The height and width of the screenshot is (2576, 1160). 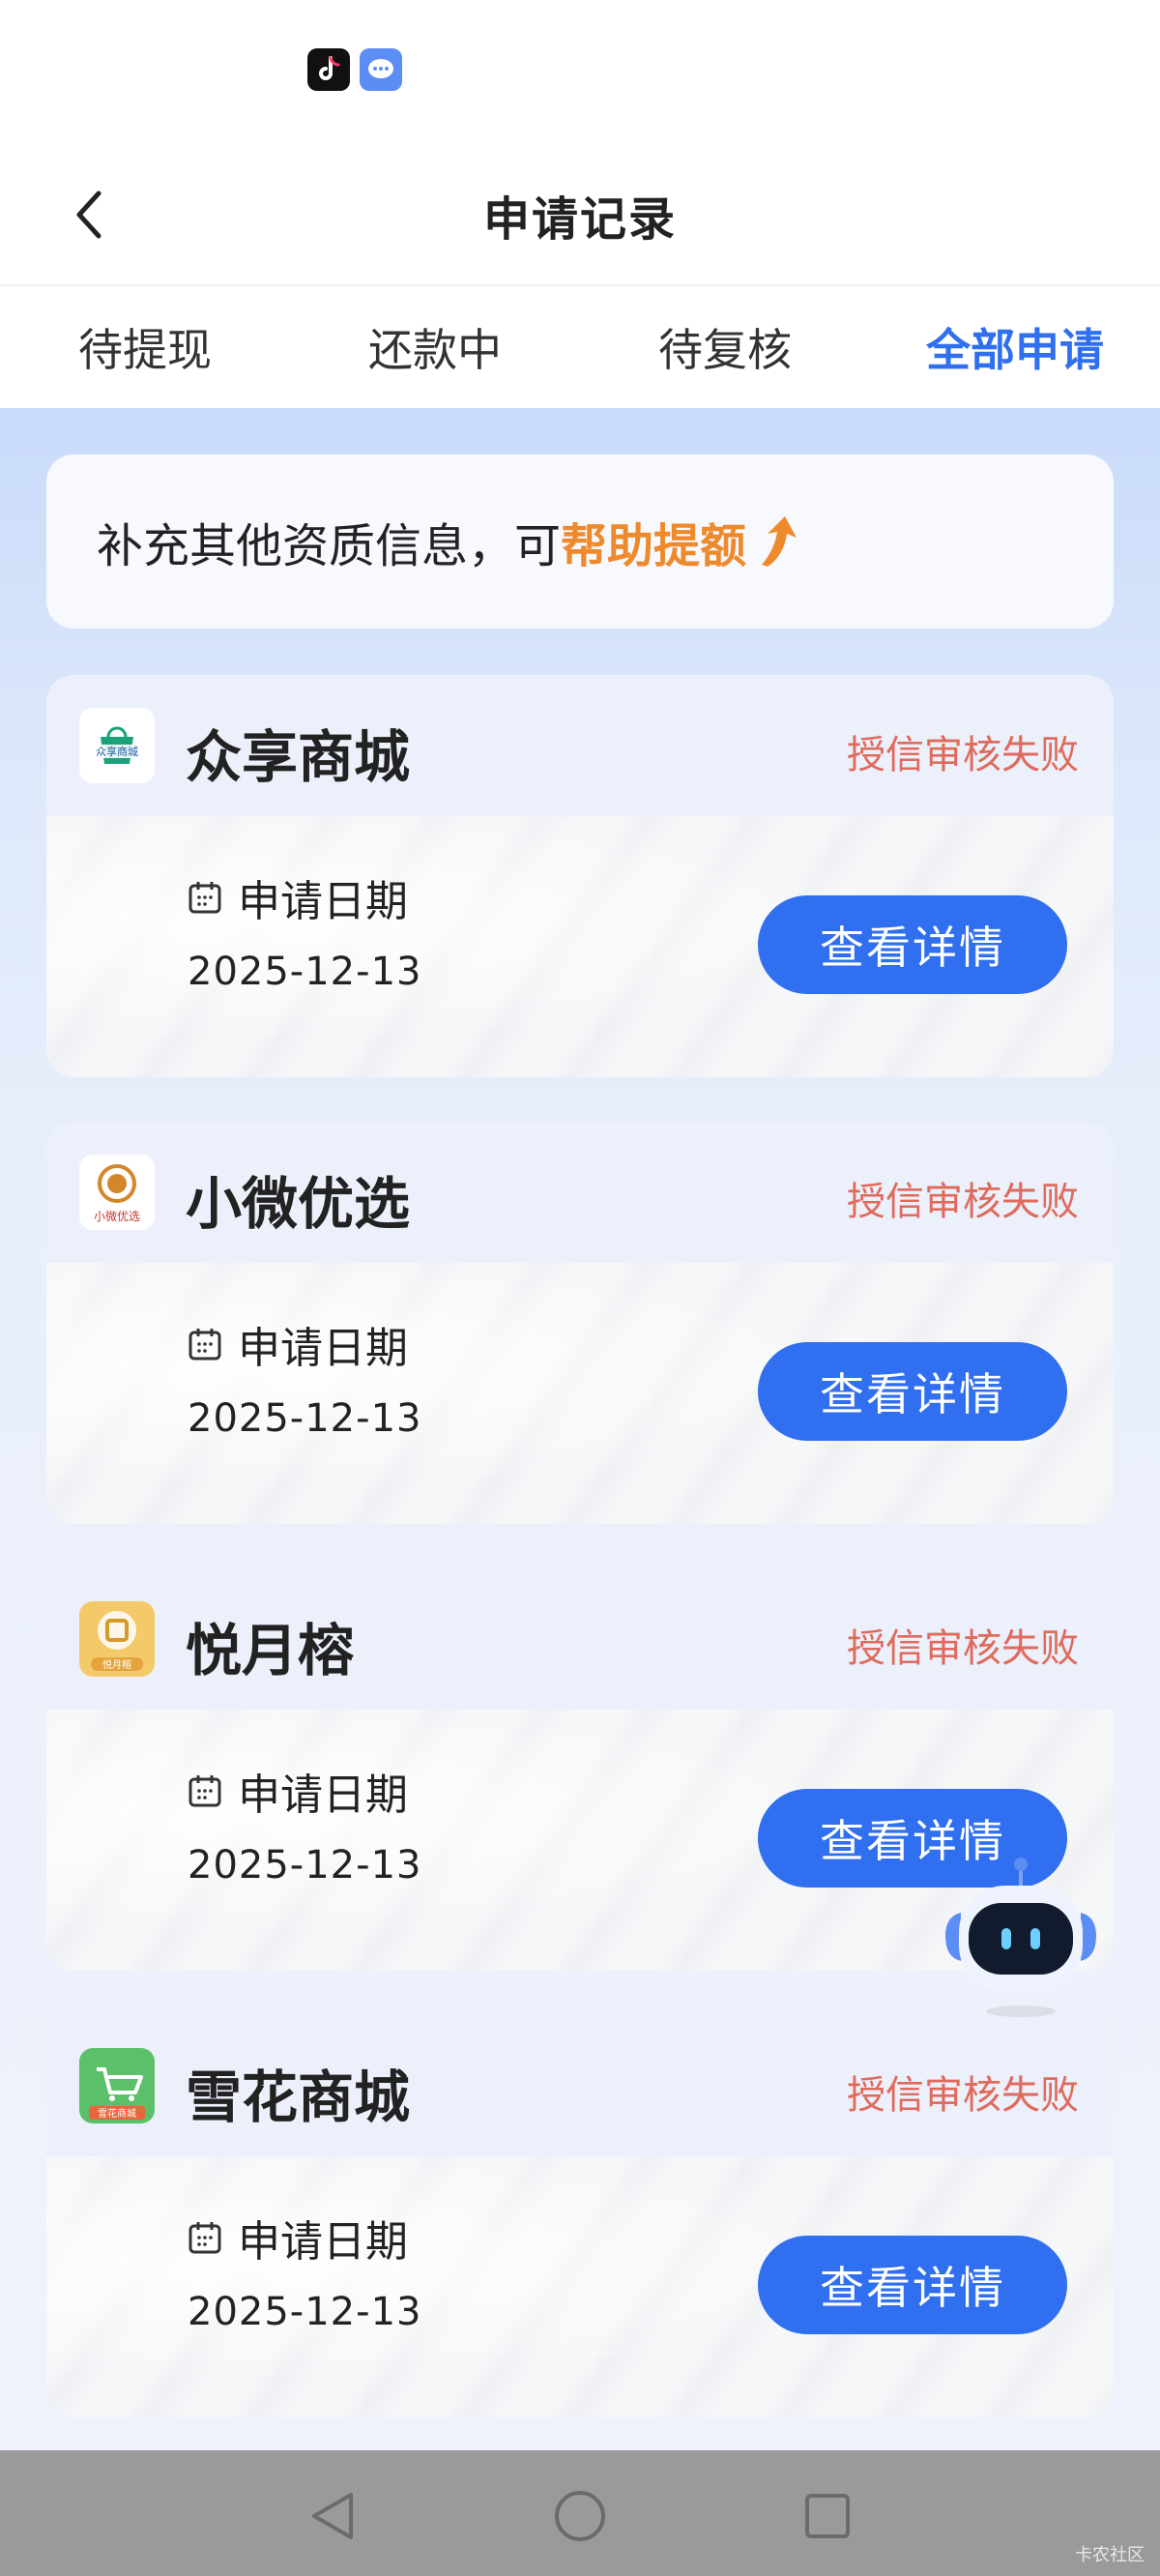 I want to click on shop-name: 小微优选, so click(x=298, y=1204).